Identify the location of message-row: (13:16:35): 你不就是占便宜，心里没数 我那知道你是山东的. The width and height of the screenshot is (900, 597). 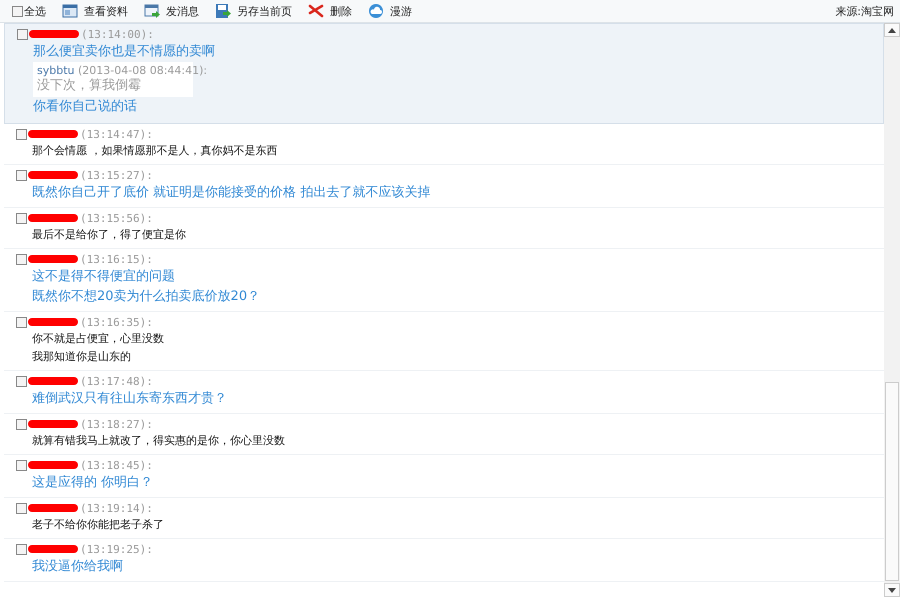
(444, 341).